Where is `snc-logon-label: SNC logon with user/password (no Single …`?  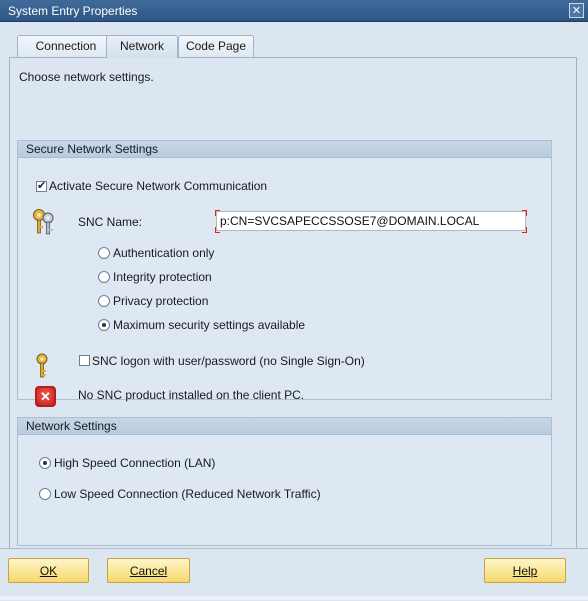
snc-logon-label: SNC logon with user/password (no Single … is located at coordinates (228, 361).